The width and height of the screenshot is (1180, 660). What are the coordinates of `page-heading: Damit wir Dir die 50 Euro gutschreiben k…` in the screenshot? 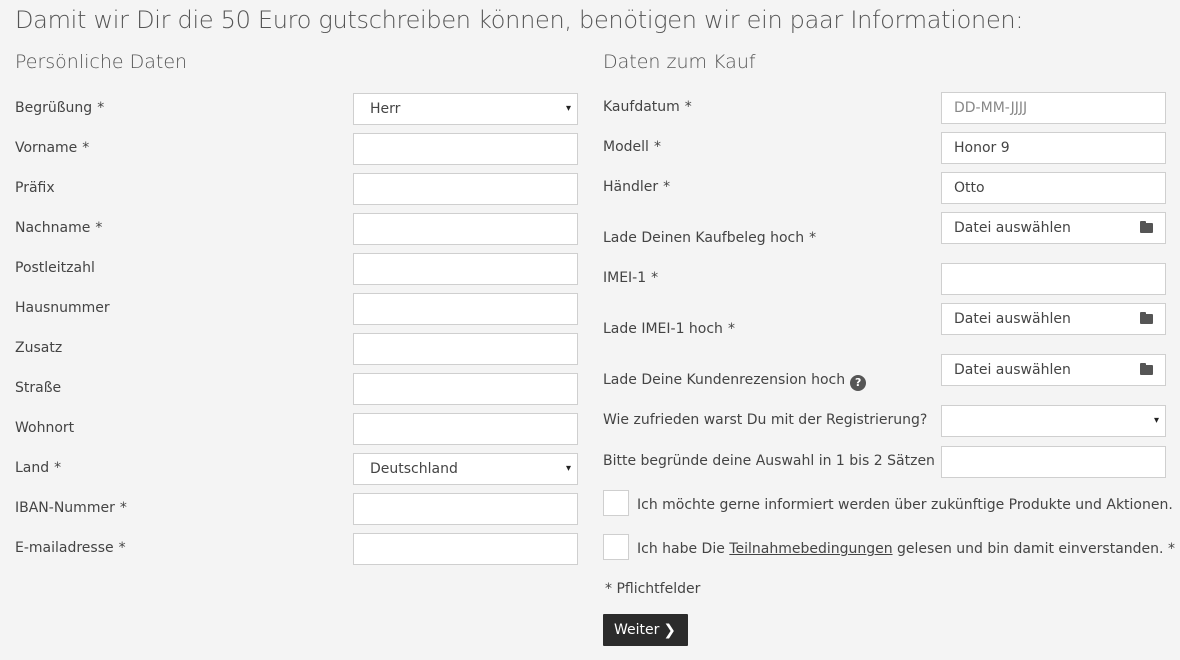 It's located at (519, 20).